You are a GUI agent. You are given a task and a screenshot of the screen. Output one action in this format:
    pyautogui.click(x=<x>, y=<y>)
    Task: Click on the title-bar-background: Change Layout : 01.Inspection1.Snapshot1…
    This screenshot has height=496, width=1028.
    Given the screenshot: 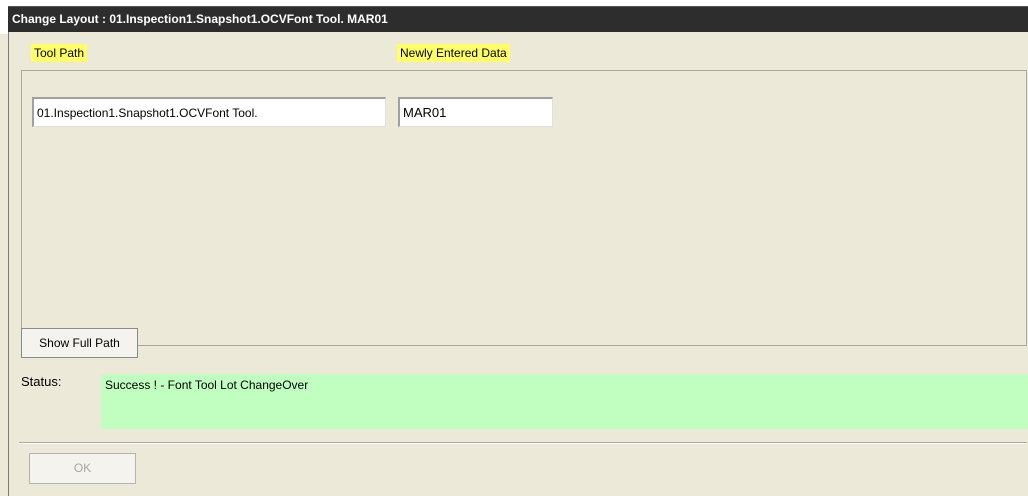 What is the action you would take?
    pyautogui.click(x=518, y=19)
    